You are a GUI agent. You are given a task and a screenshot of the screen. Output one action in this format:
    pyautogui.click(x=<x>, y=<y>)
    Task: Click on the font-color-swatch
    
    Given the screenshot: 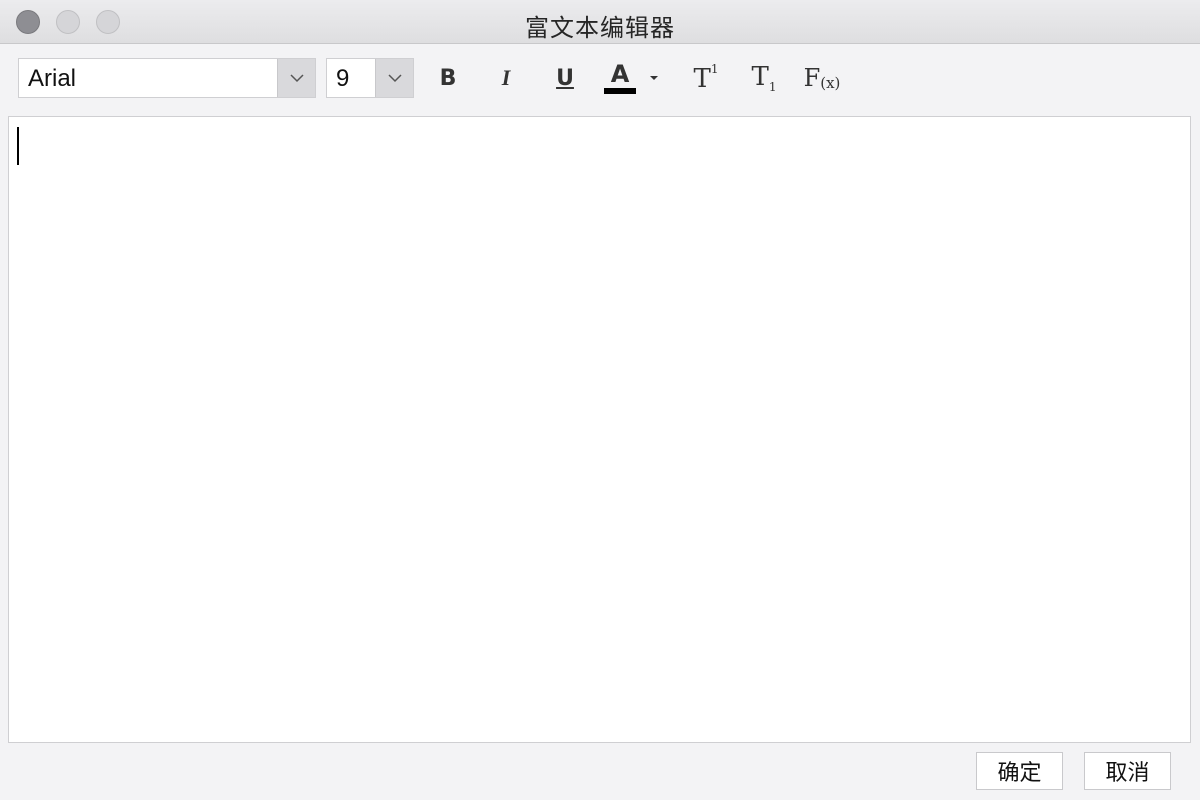 What is the action you would take?
    pyautogui.click(x=620, y=91)
    